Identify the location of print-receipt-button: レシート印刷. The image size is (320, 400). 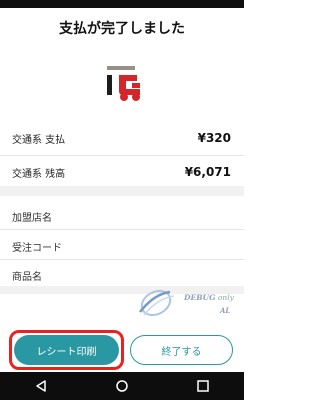
(66, 350).